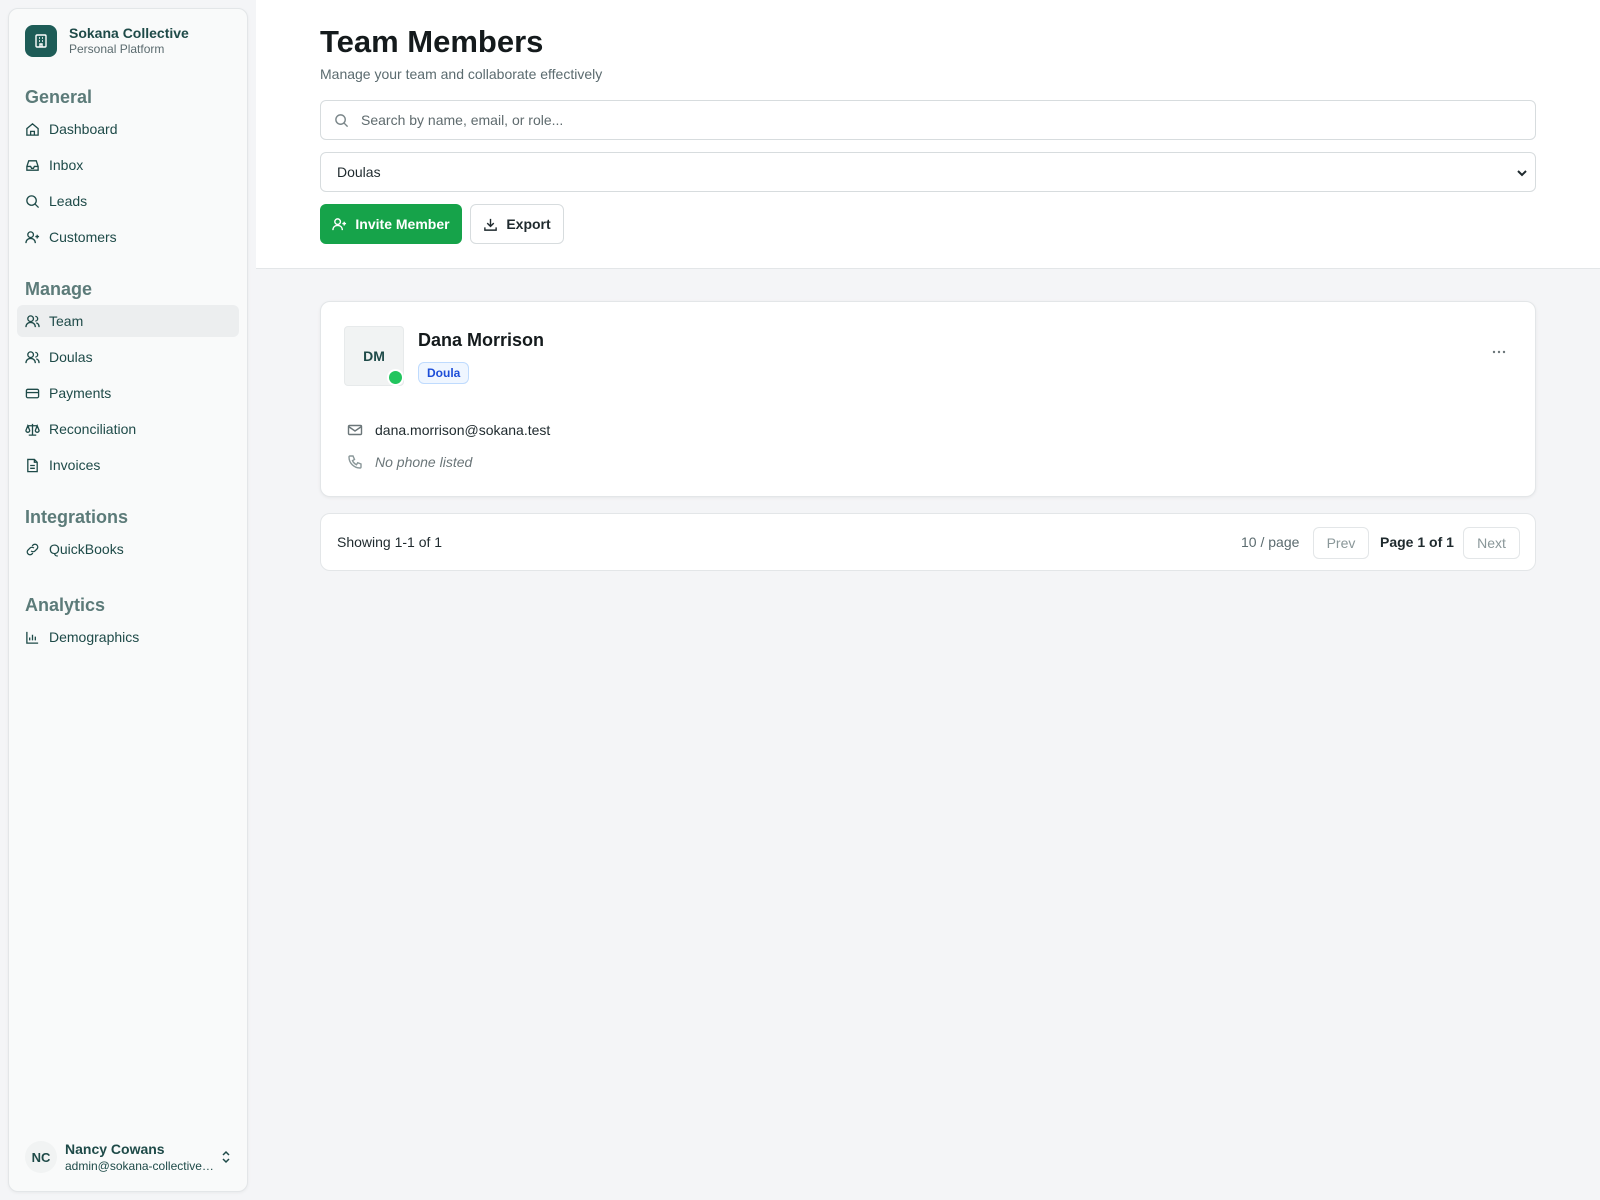 Image resolution: width=1600 pixels, height=1200 pixels. I want to click on sidebar-item-team: Team, so click(128, 321).